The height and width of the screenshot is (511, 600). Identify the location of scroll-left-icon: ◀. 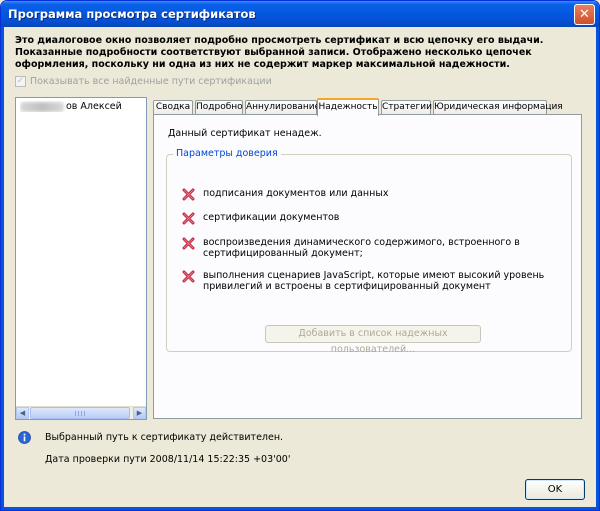
(22, 413).